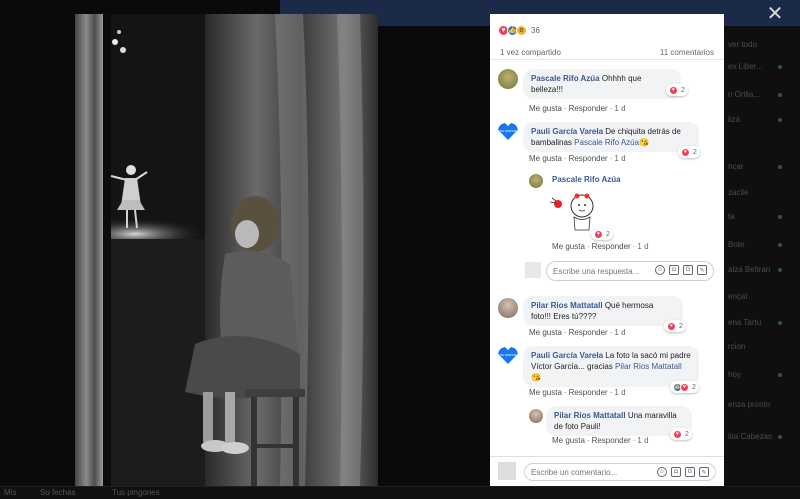  What do you see at coordinates (749, 269) in the screenshot?
I see `background-sidebar-item: alza Beltran` at bounding box center [749, 269].